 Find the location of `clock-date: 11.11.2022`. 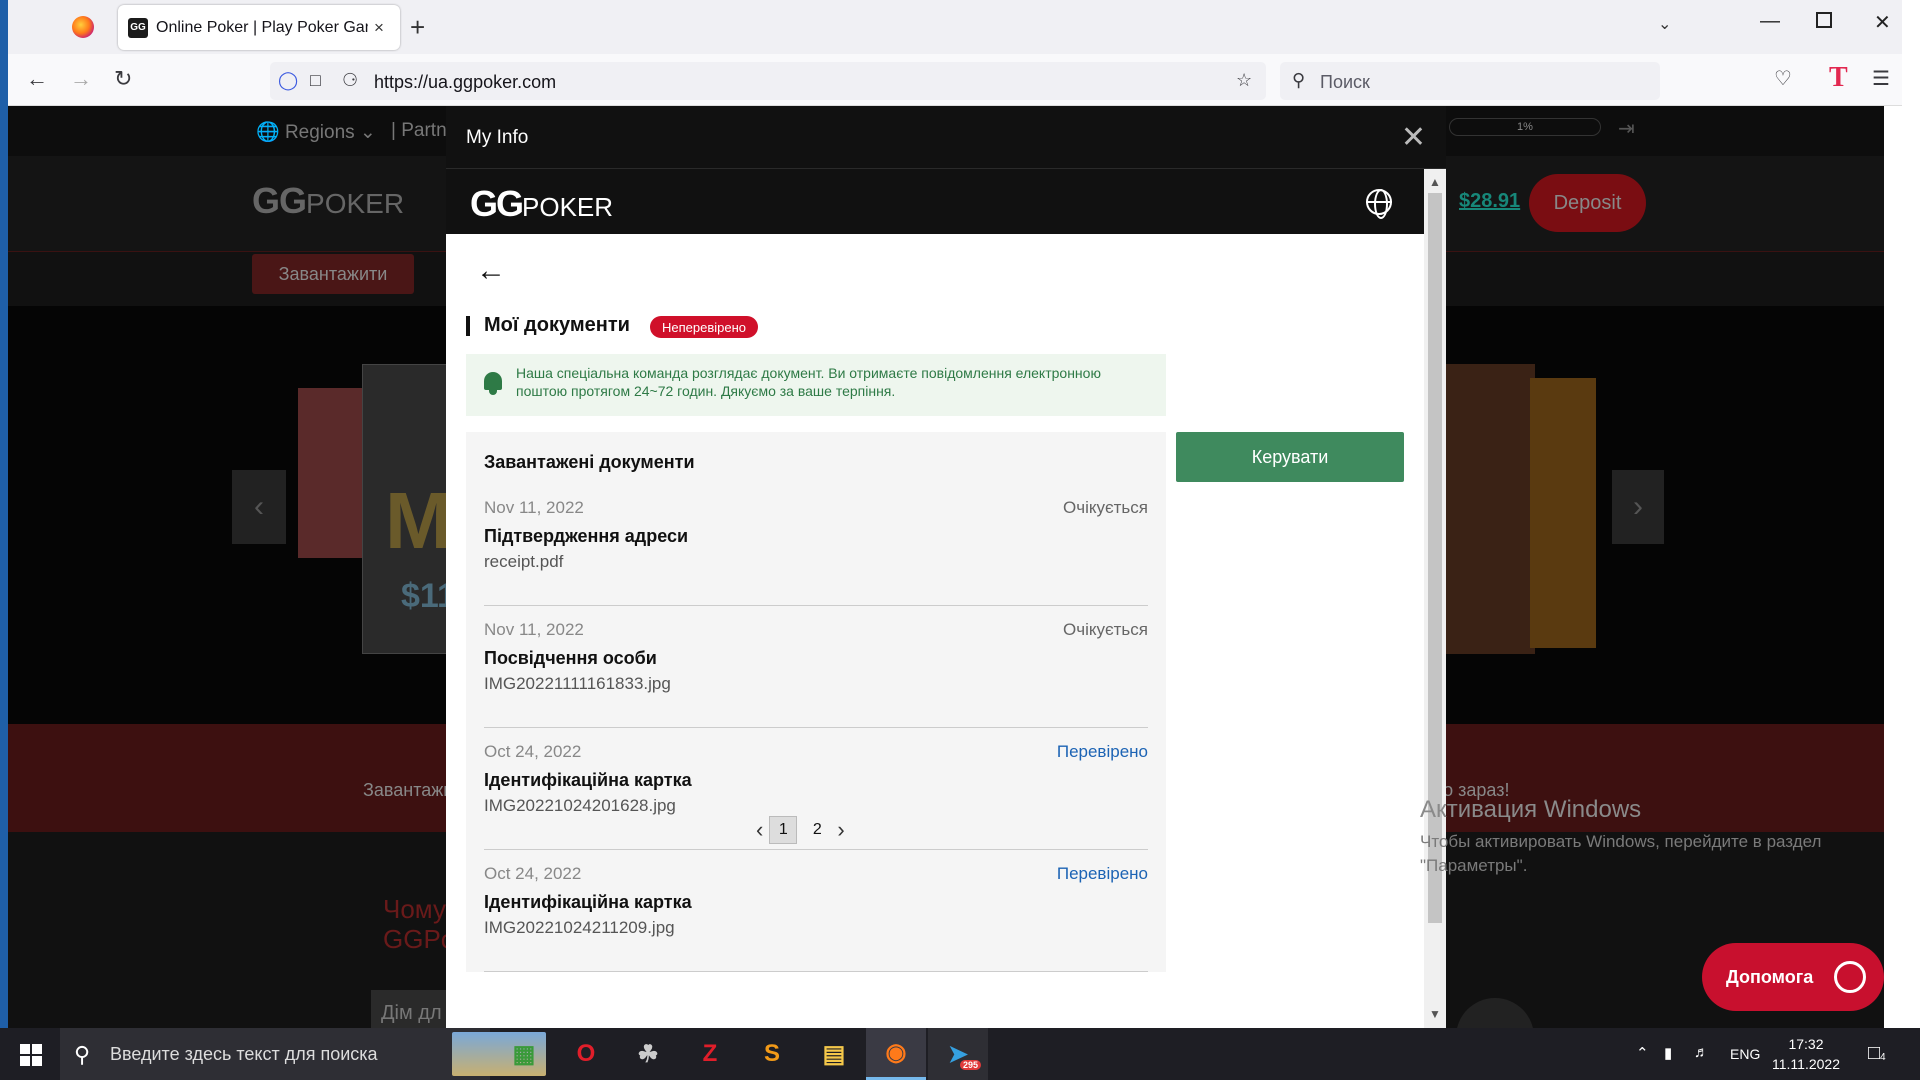

clock-date: 11.11.2022 is located at coordinates (1806, 1064).